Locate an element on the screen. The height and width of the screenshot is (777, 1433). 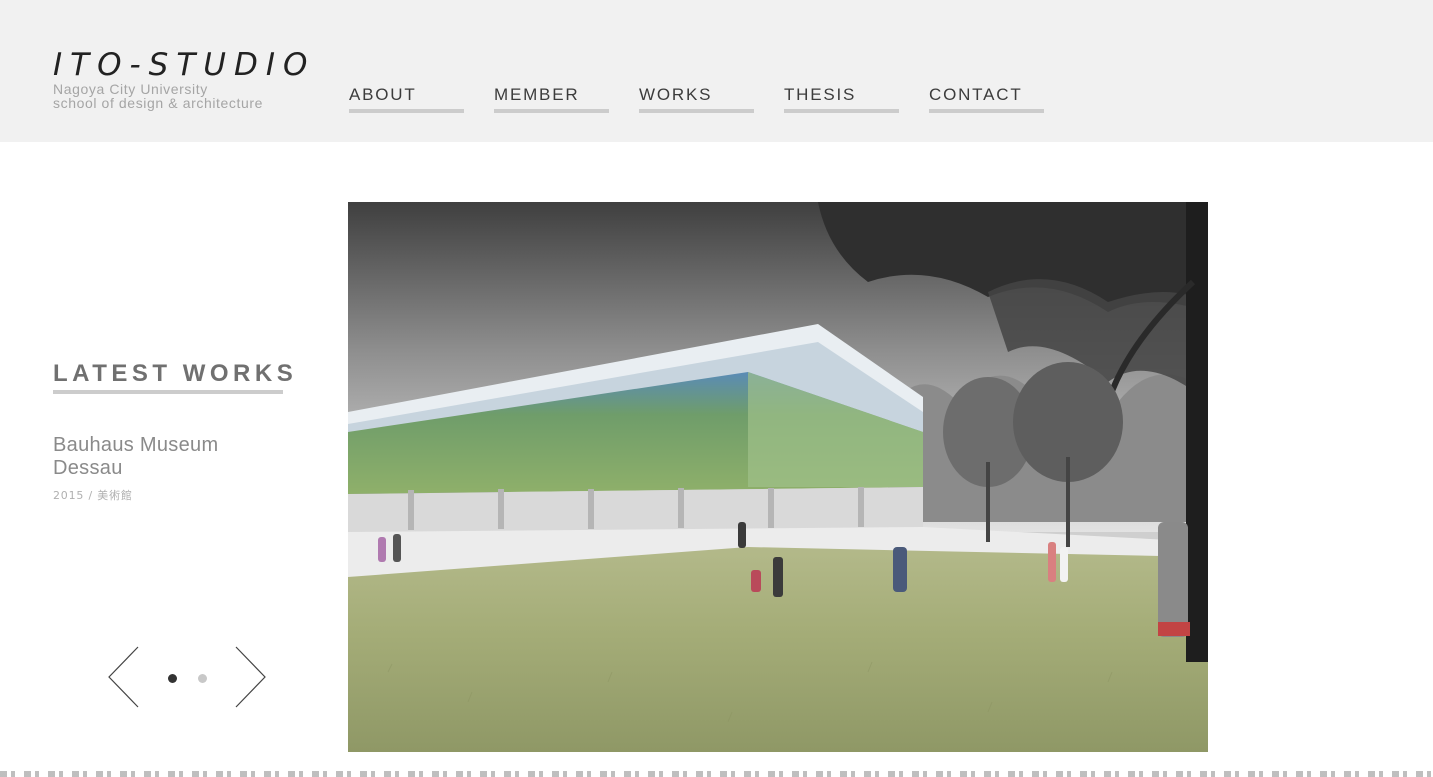
slider-prev-button is located at coordinates (123, 677).